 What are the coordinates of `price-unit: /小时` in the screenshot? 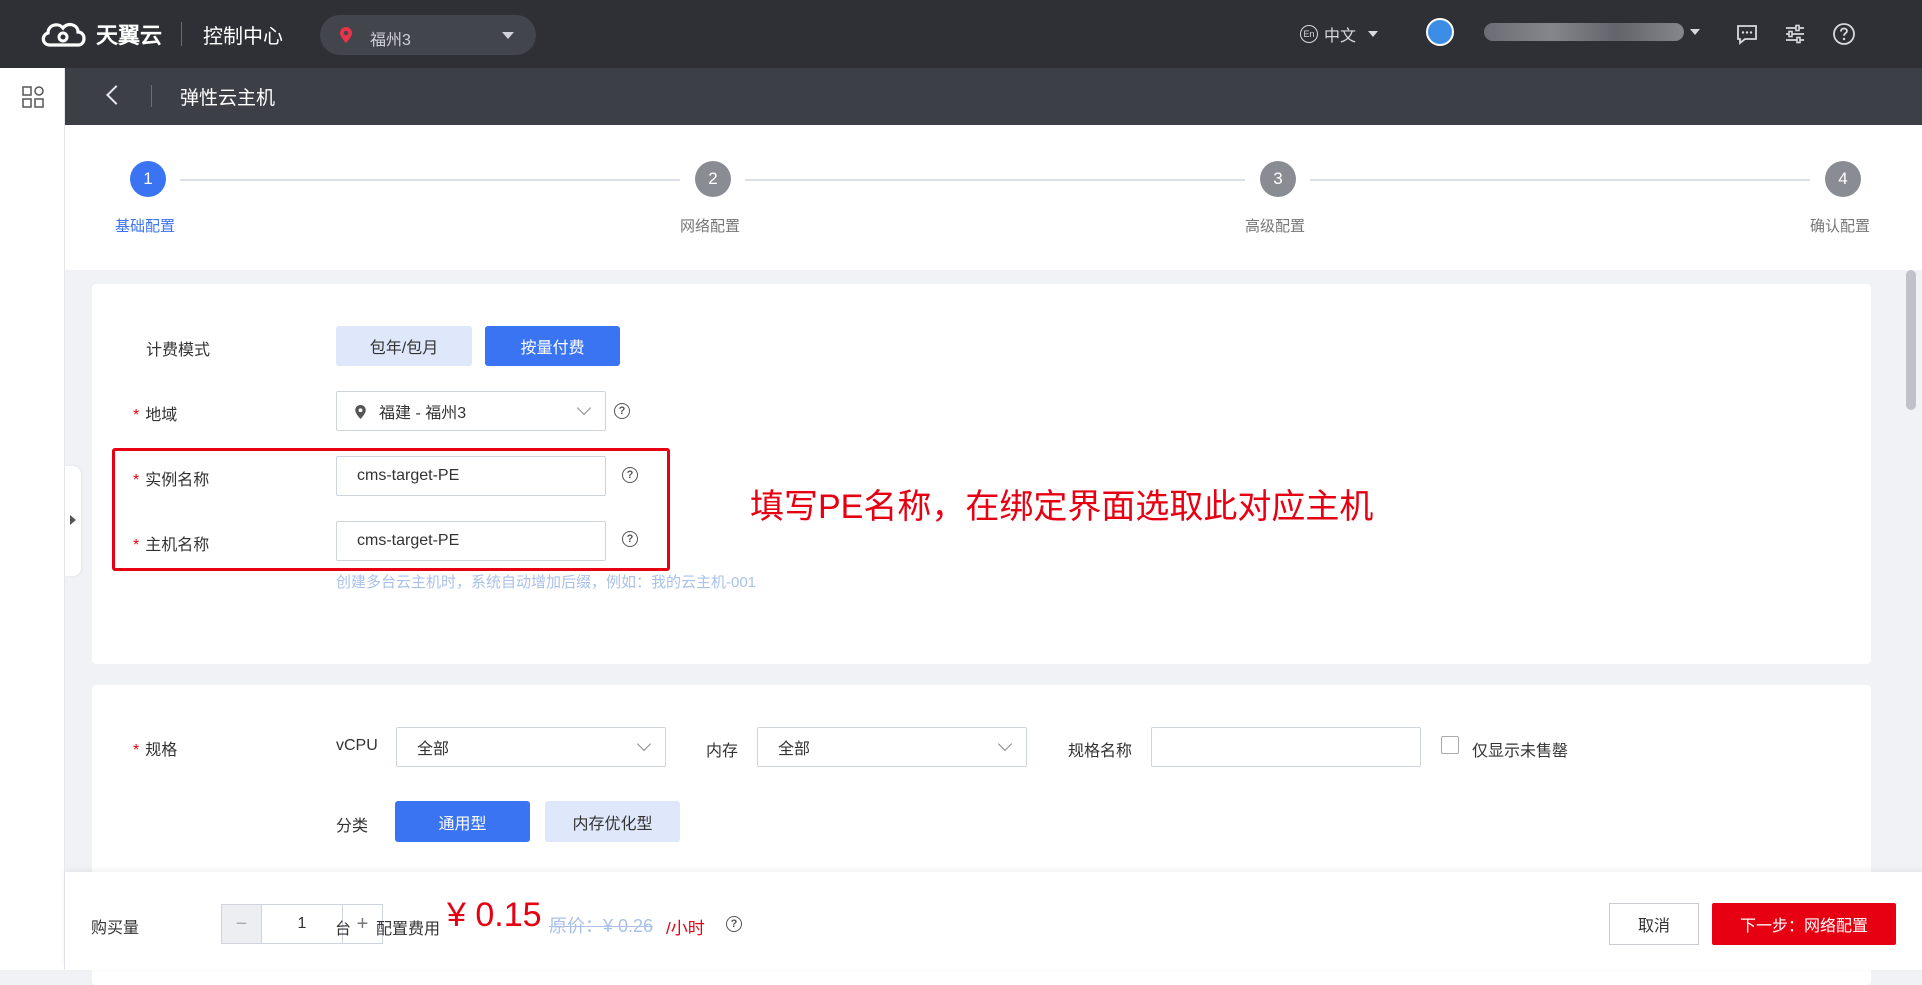 It's located at (685, 928).